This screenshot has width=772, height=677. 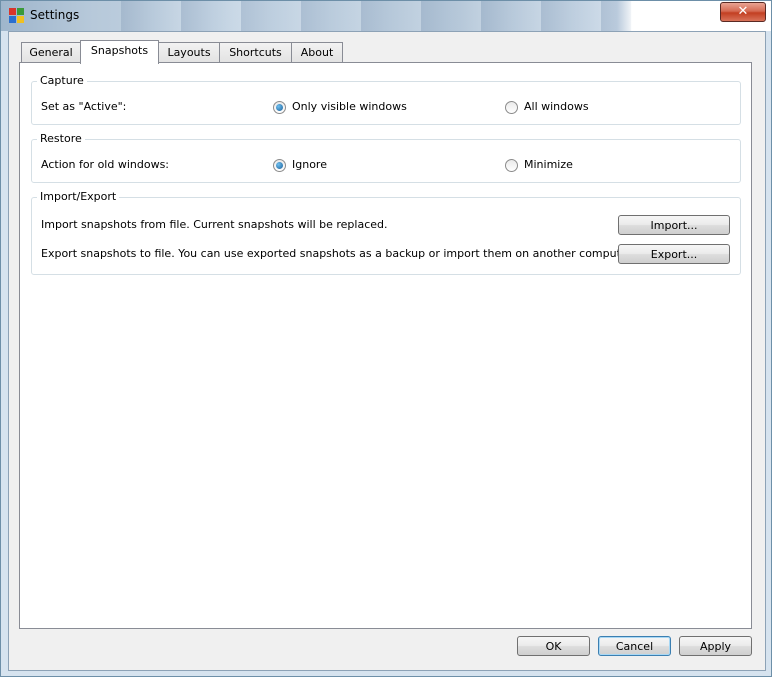 What do you see at coordinates (309, 165) in the screenshot?
I see `radio-label-ignore: Ignore` at bounding box center [309, 165].